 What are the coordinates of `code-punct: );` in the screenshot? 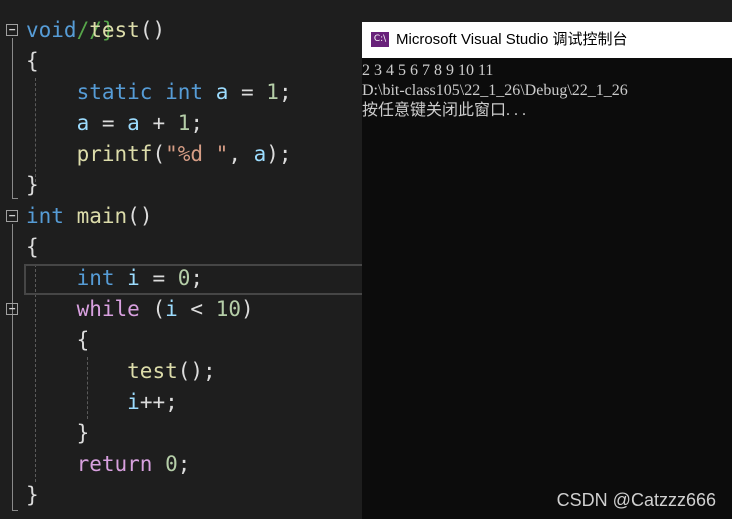 It's located at (279, 154).